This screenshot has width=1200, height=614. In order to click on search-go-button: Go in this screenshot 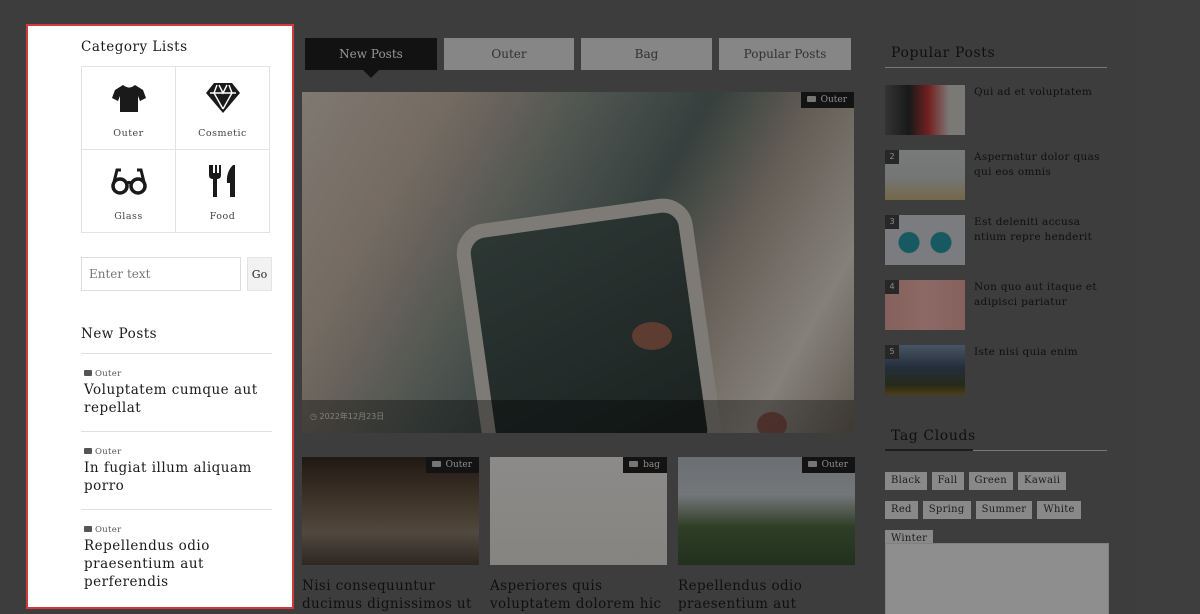, I will do `click(259, 274)`.